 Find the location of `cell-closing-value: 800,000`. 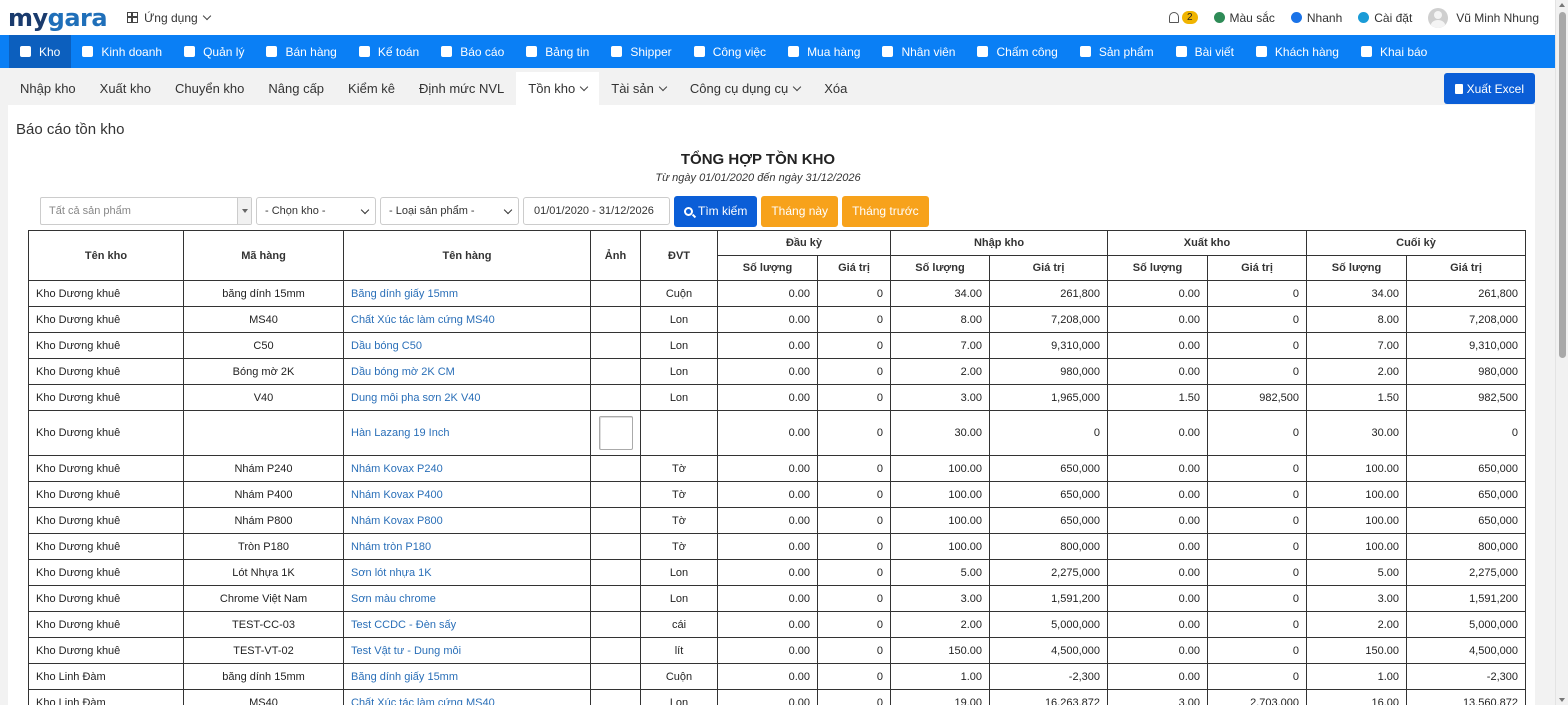

cell-closing-value: 800,000 is located at coordinates (1466, 546).